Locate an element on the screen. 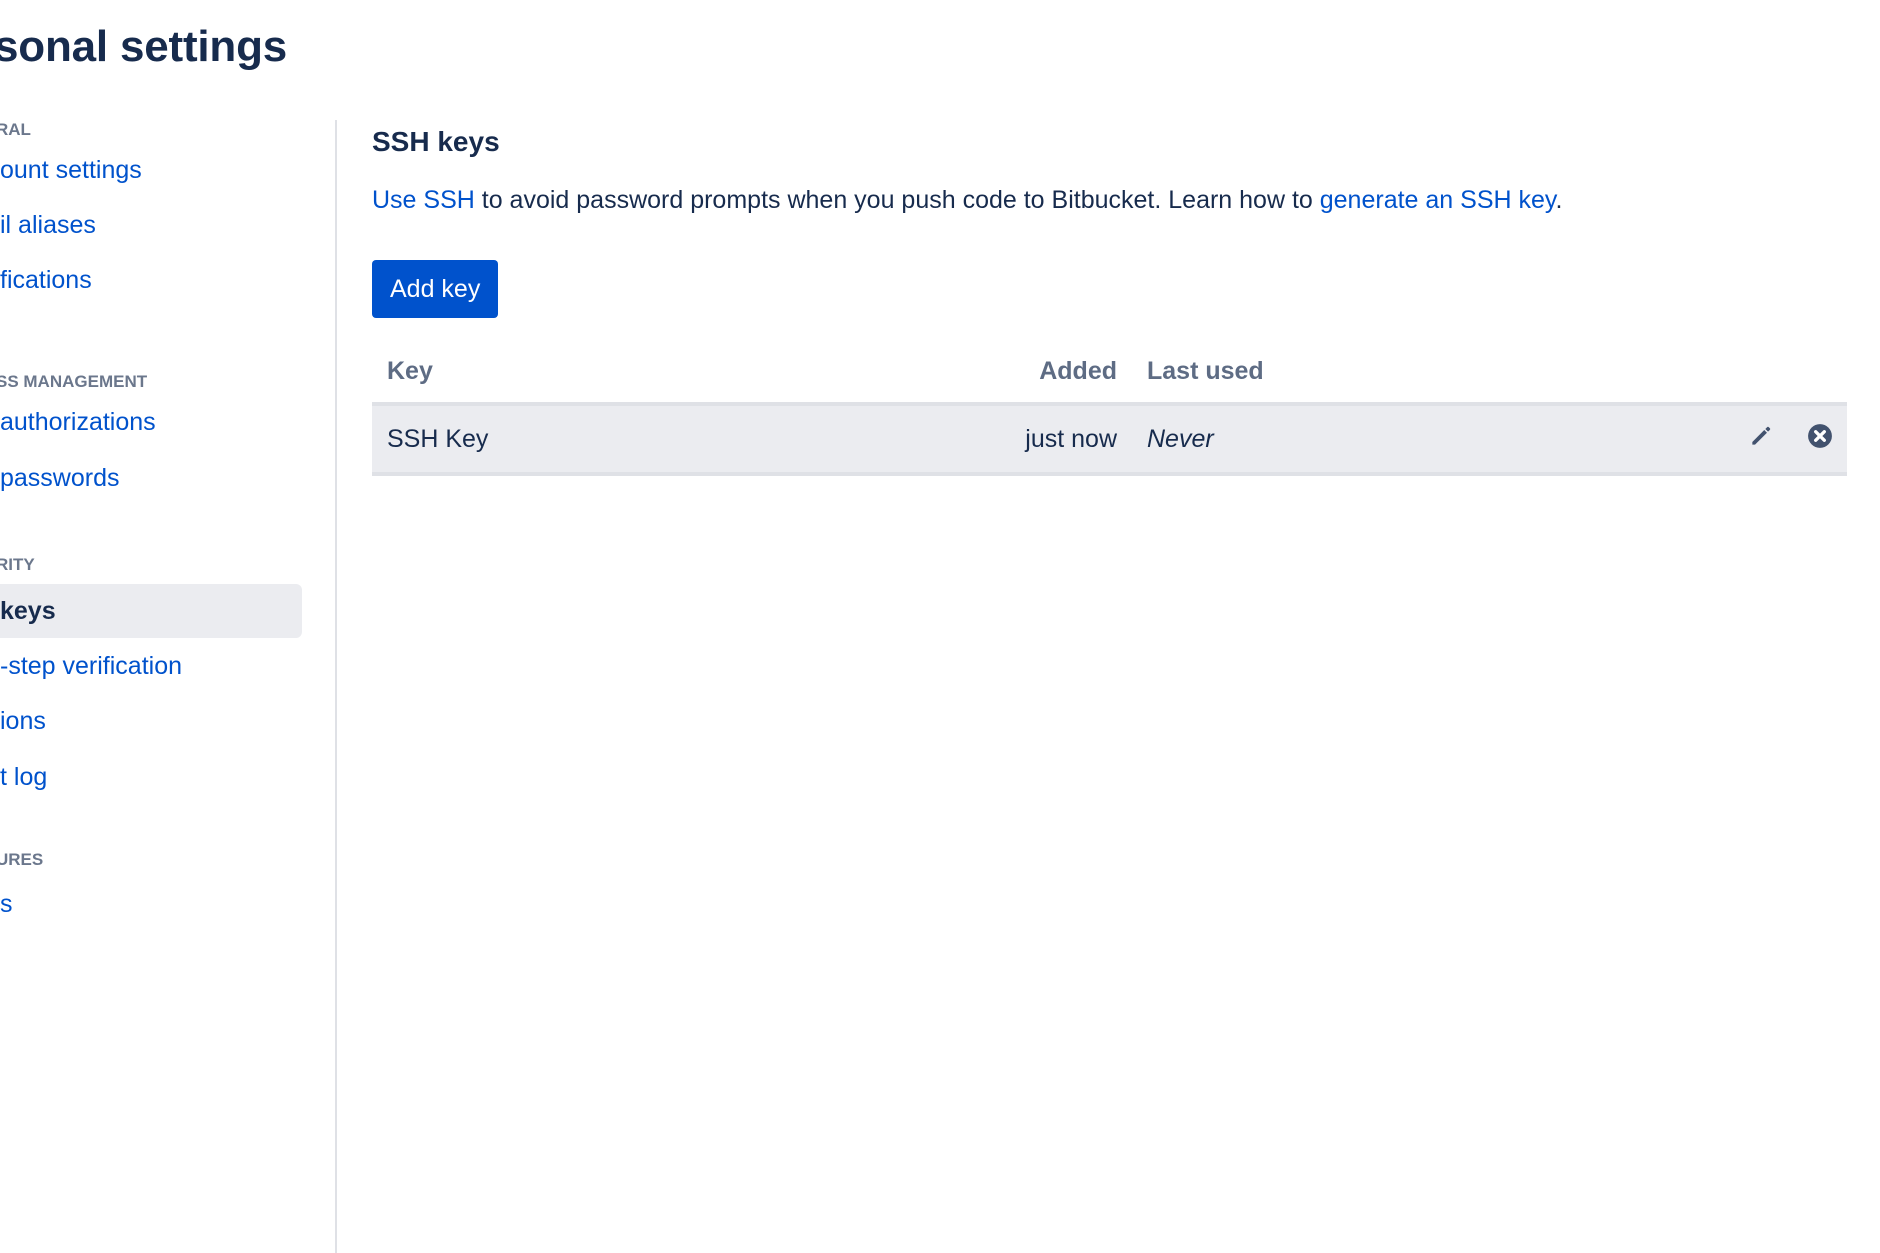 The height and width of the screenshot is (1253, 1880). table-header-row: Key Added Last used is located at coordinates (1109, 373).